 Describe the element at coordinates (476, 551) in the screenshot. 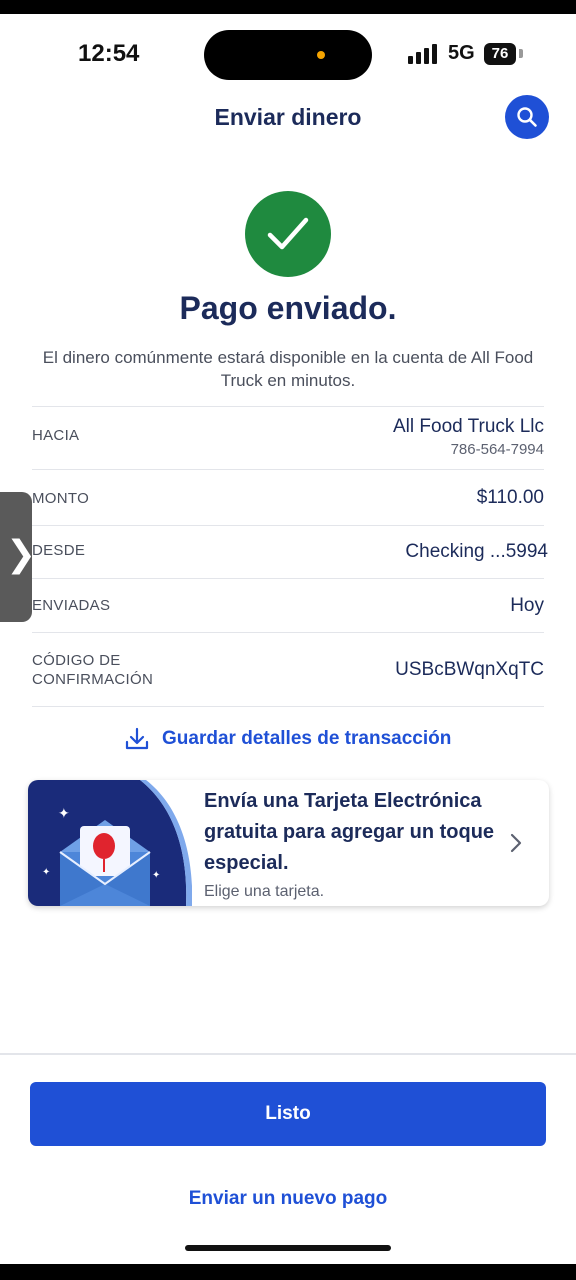

I see `from-account: Checking ...5994` at that location.